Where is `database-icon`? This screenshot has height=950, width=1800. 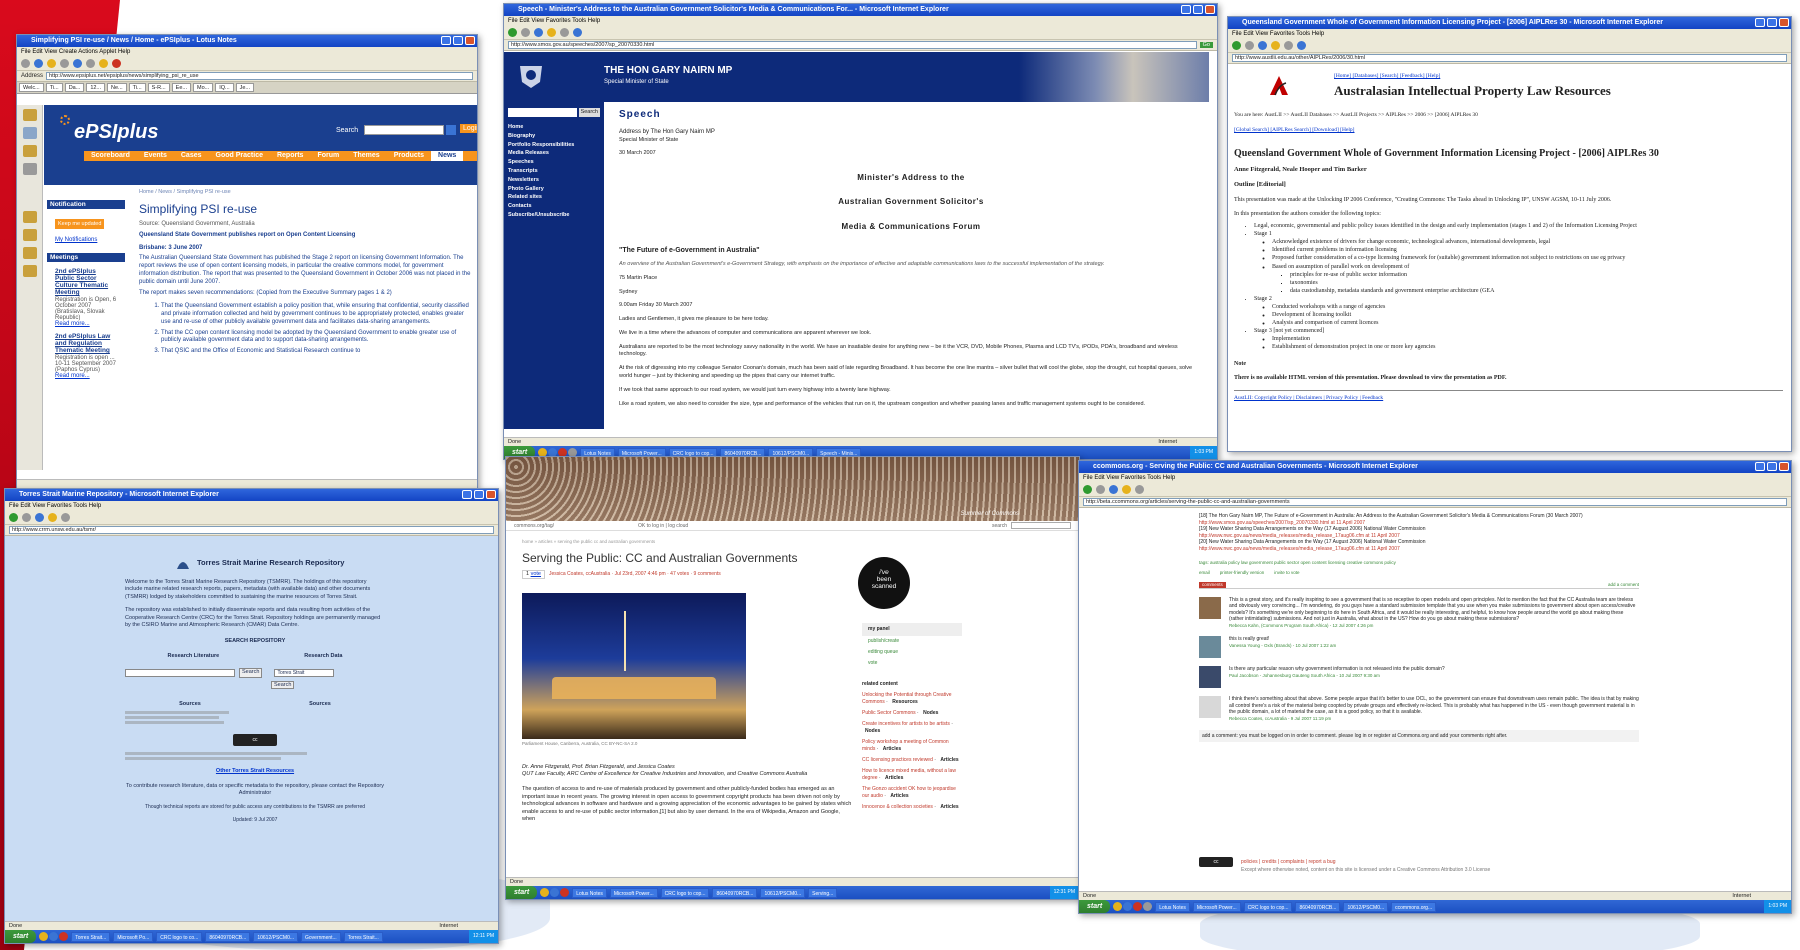
database-icon is located at coordinates (30, 253).